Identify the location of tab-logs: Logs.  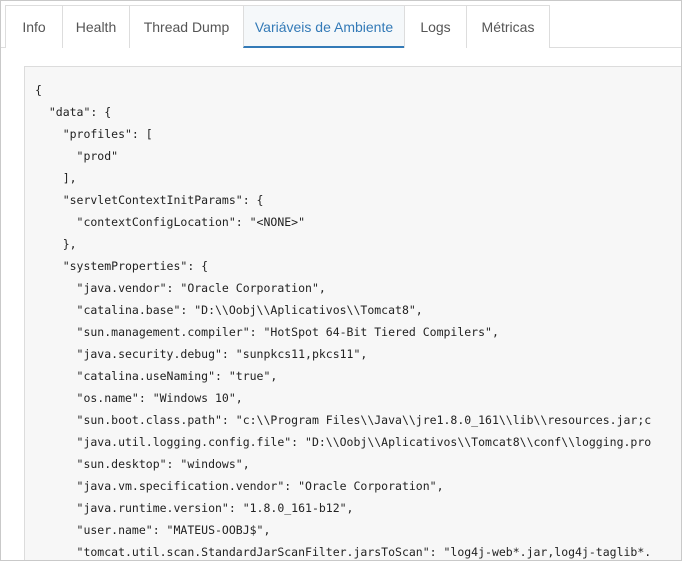
(435, 26).